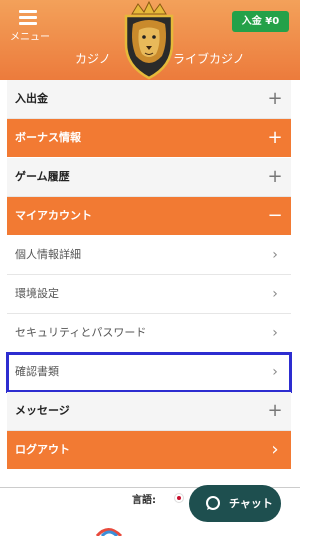 Image resolution: width=320 pixels, height=536 pixels. Describe the element at coordinates (275, 215) in the screenshot. I see `minus-icon: −` at that location.